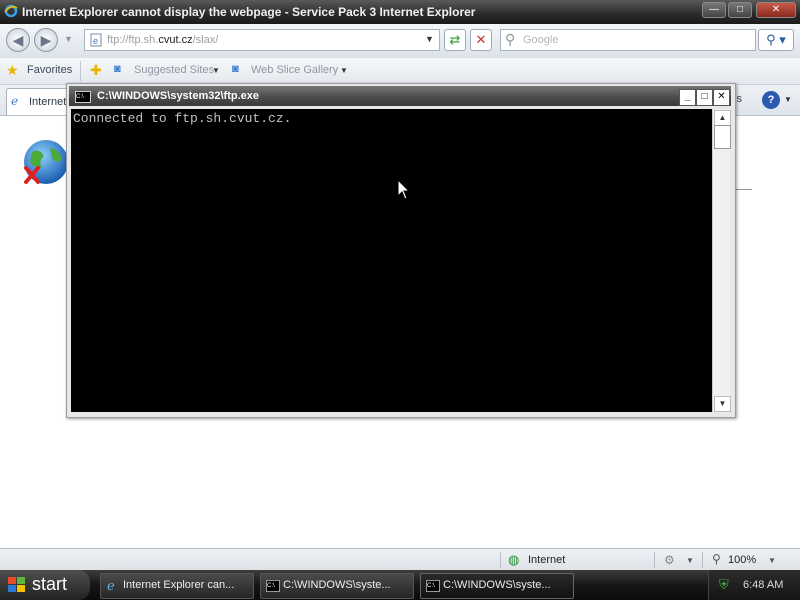 The height and width of the screenshot is (600, 800). I want to click on suggested-sites-link: Suggested Sites, so click(174, 70).